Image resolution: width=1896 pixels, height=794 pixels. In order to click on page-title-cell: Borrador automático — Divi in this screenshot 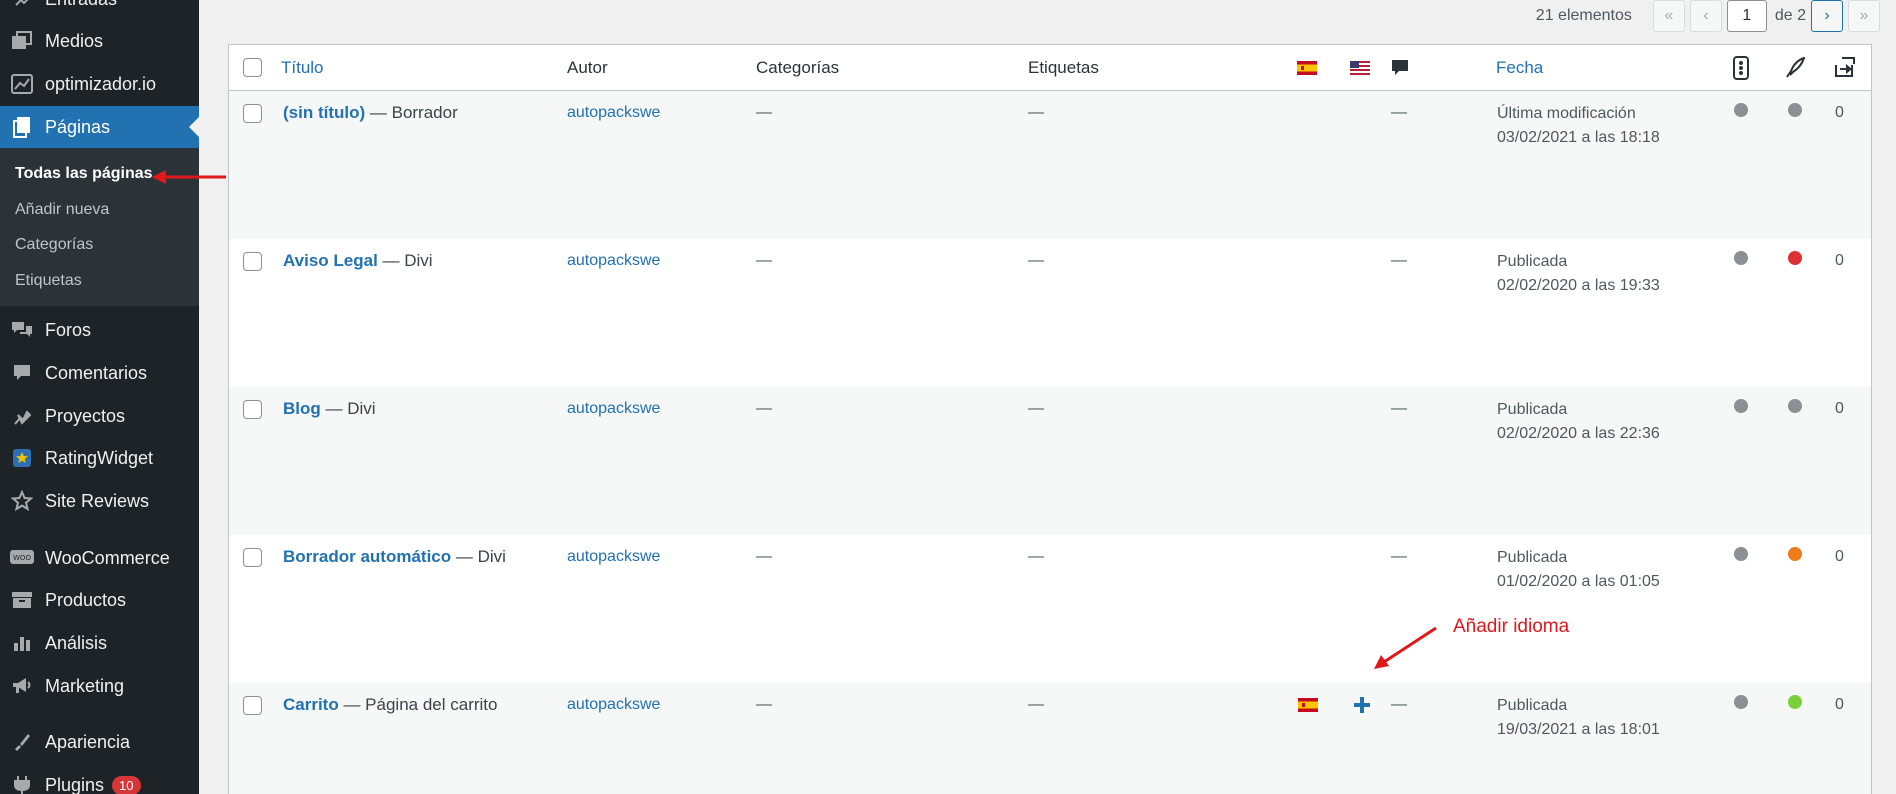, I will do `click(394, 557)`.